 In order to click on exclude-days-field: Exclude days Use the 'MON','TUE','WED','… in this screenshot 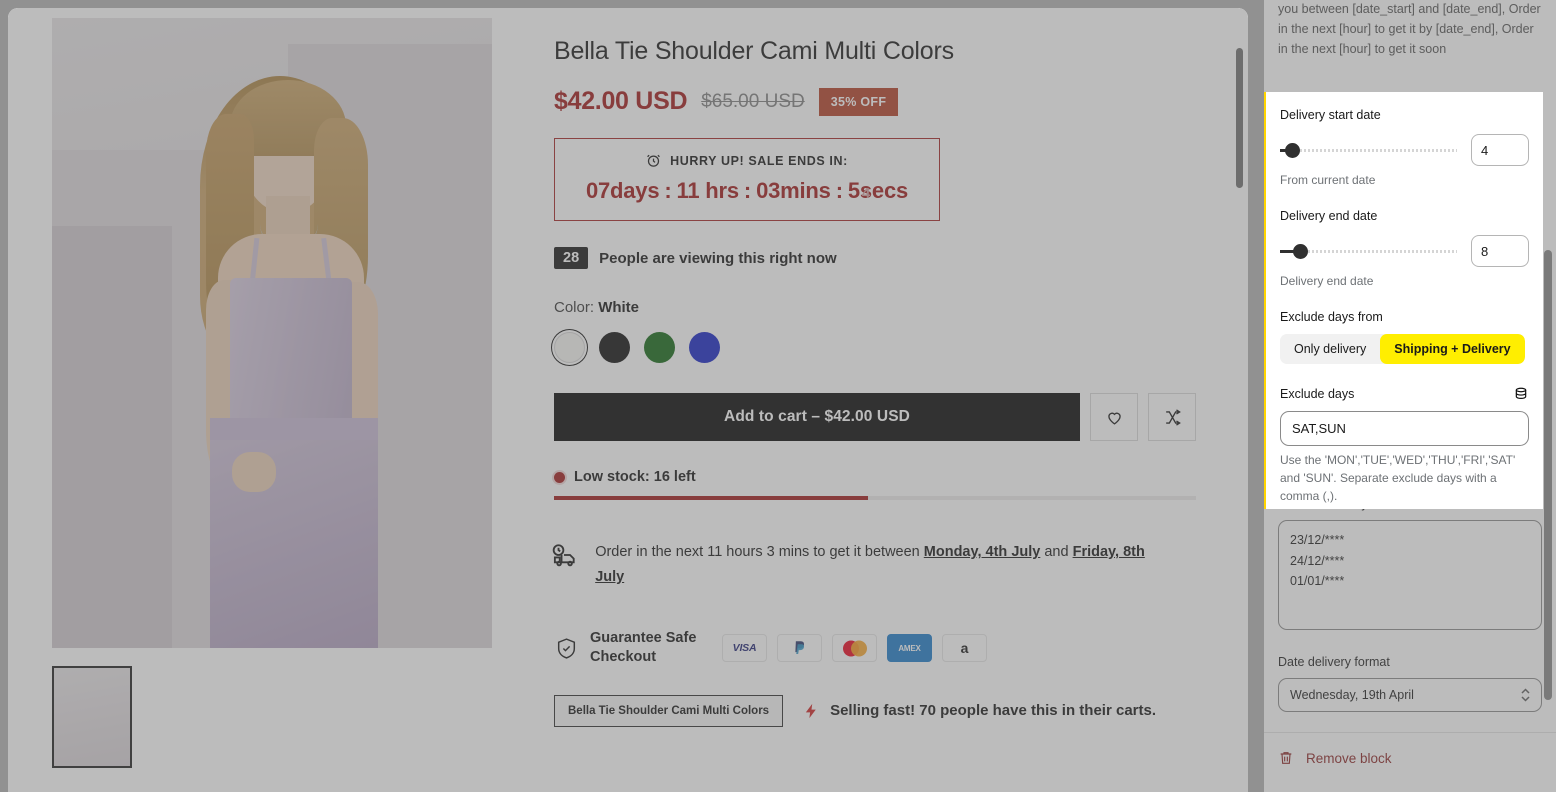, I will do `click(1404, 445)`.